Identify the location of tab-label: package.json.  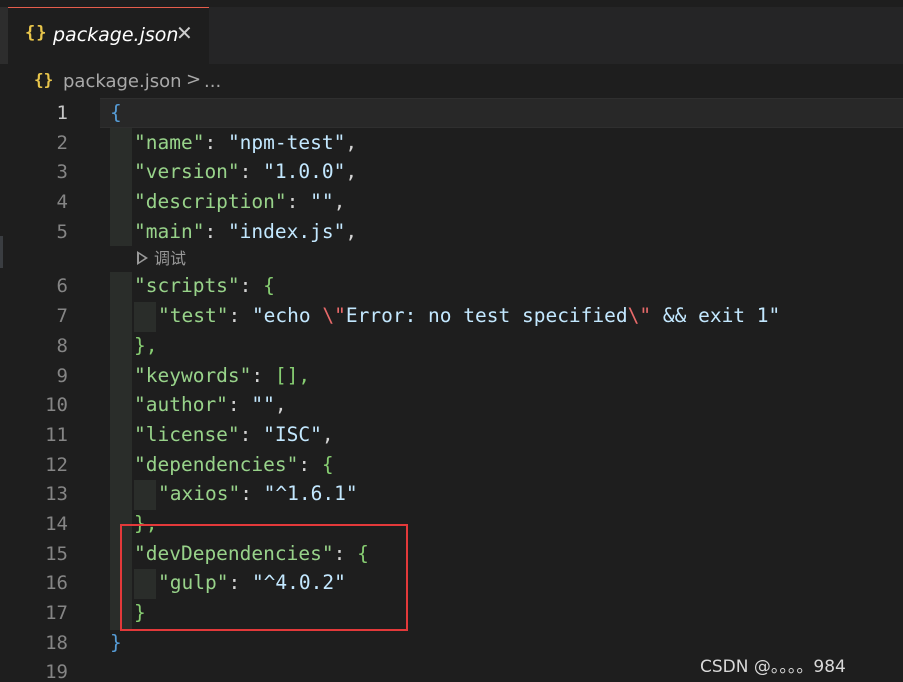
(116, 35).